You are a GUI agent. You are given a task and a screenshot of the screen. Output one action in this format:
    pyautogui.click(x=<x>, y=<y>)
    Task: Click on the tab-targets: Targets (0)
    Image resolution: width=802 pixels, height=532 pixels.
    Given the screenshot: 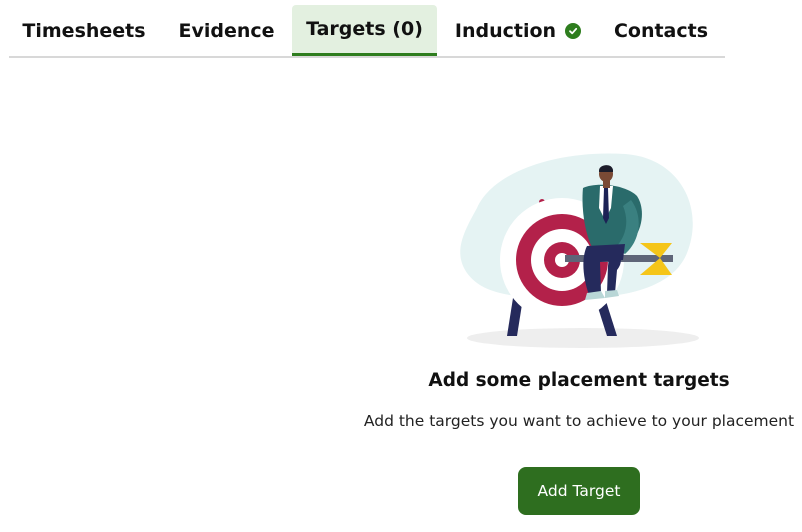 What is the action you would take?
    pyautogui.click(x=364, y=30)
    